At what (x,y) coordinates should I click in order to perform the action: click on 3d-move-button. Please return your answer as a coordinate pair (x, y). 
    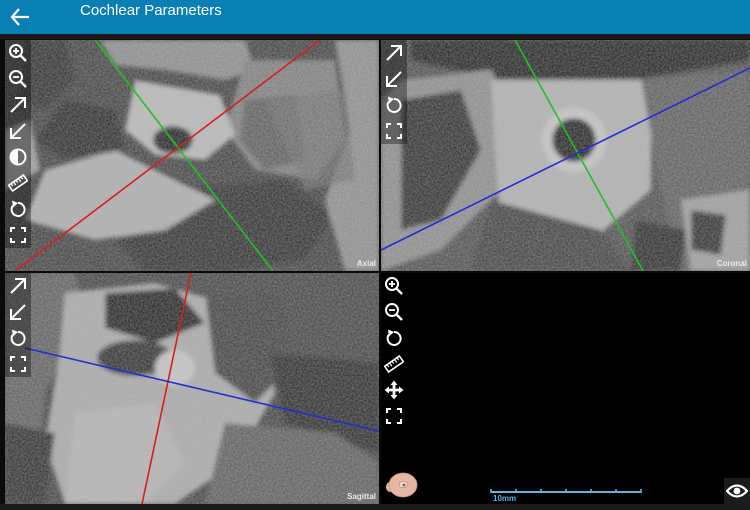
    Looking at the image, I should click on (394, 390).